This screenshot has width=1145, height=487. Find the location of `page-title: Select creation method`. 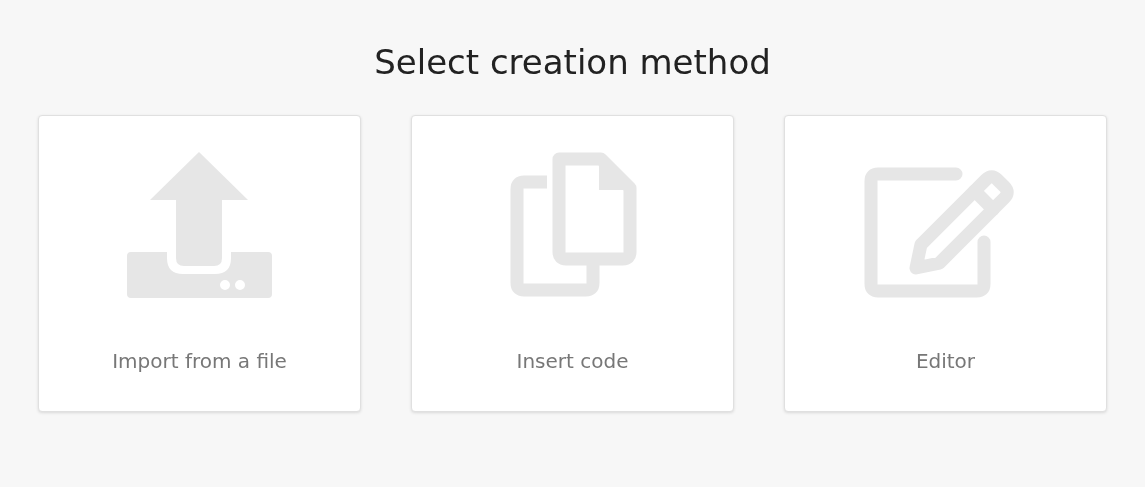

page-title: Select creation method is located at coordinates (572, 62).